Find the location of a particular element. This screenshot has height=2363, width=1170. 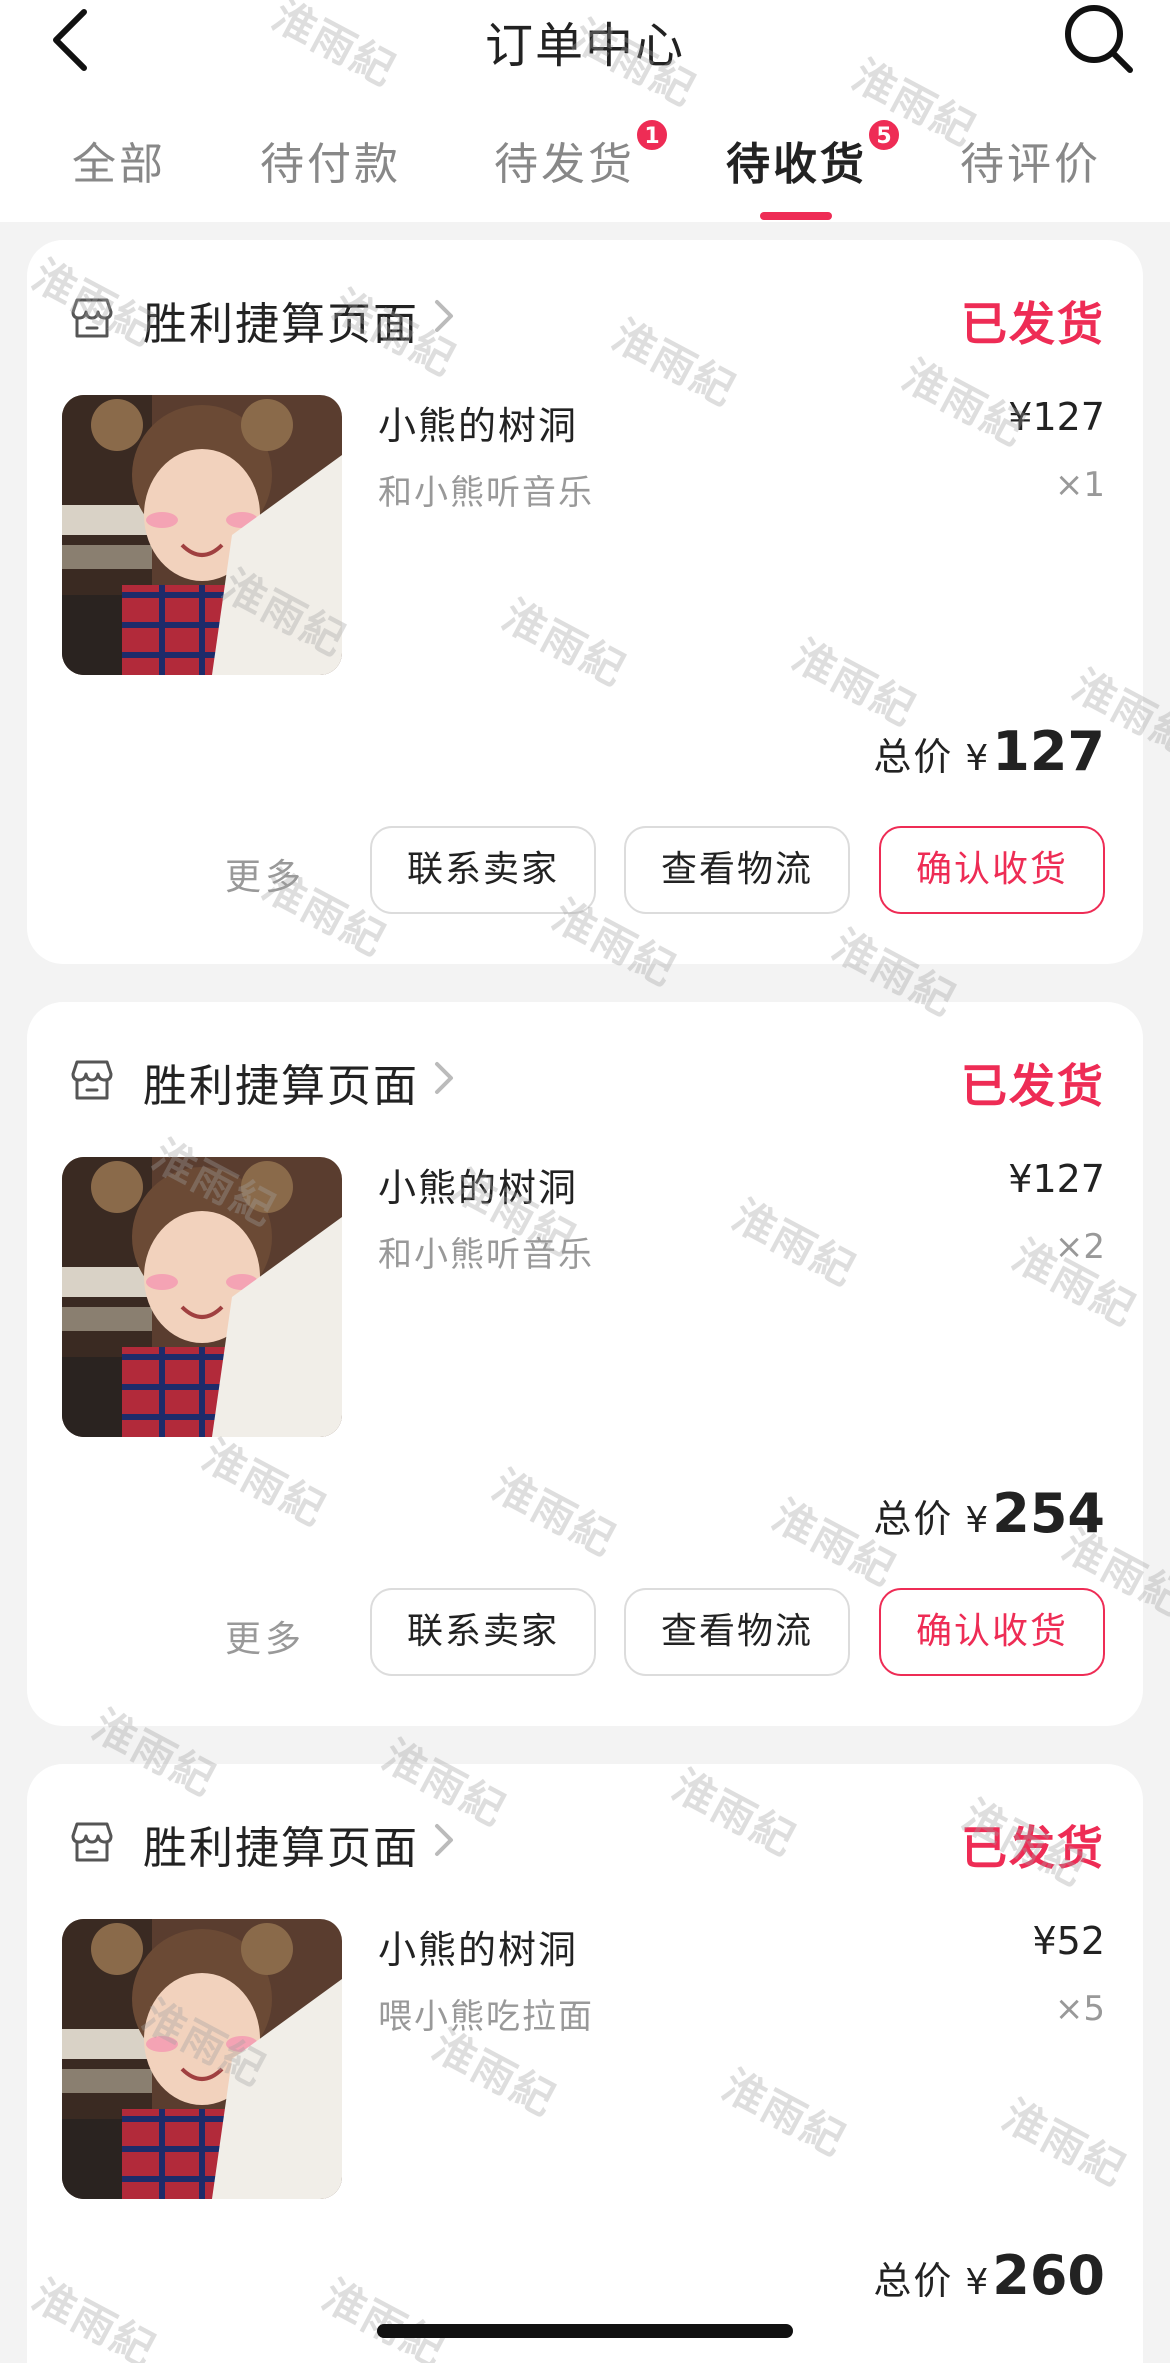

tab-pending-shipment: 待发货 1 is located at coordinates (581, 155).